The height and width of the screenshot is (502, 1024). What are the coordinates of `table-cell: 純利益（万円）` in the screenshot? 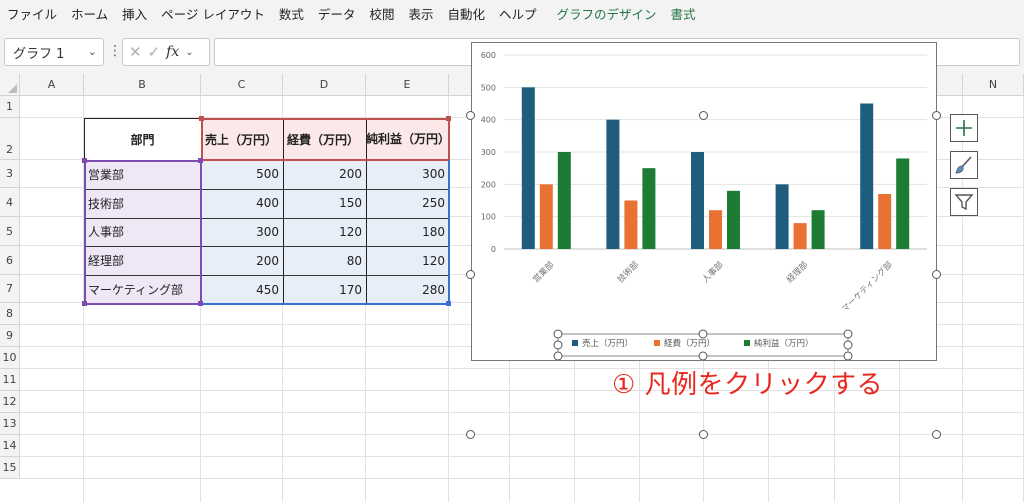 It's located at (408, 139).